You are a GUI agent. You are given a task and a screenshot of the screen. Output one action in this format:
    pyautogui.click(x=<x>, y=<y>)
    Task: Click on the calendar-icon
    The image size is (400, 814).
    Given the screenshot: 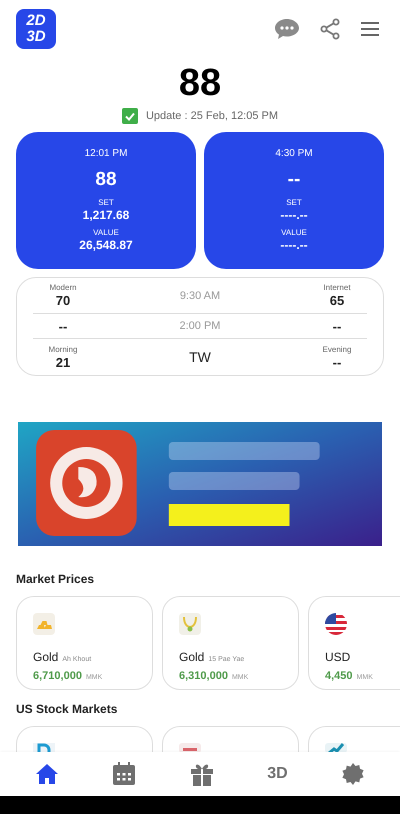 What is the action you would take?
    pyautogui.click(x=124, y=774)
    